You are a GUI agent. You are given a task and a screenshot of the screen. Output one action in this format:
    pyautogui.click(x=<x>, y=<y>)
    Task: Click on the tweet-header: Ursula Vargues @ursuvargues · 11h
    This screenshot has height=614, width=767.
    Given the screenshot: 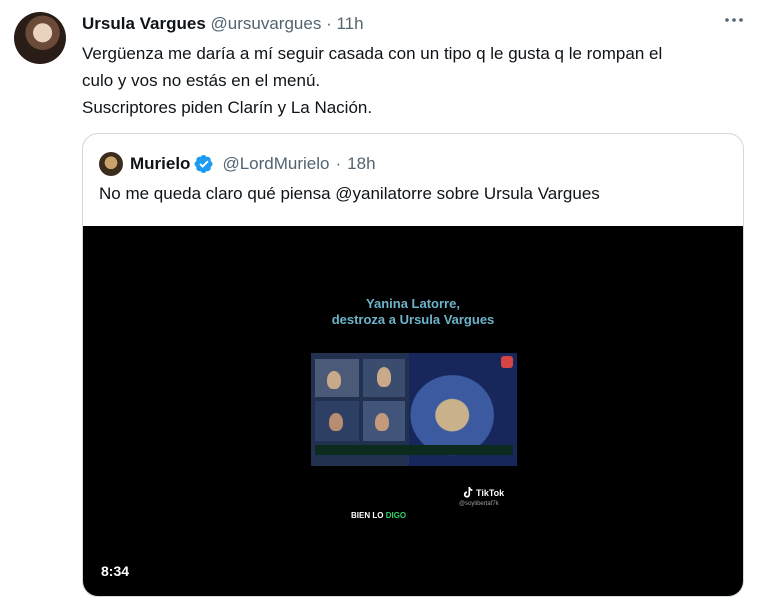 What is the action you would take?
    pyautogui.click(x=223, y=24)
    